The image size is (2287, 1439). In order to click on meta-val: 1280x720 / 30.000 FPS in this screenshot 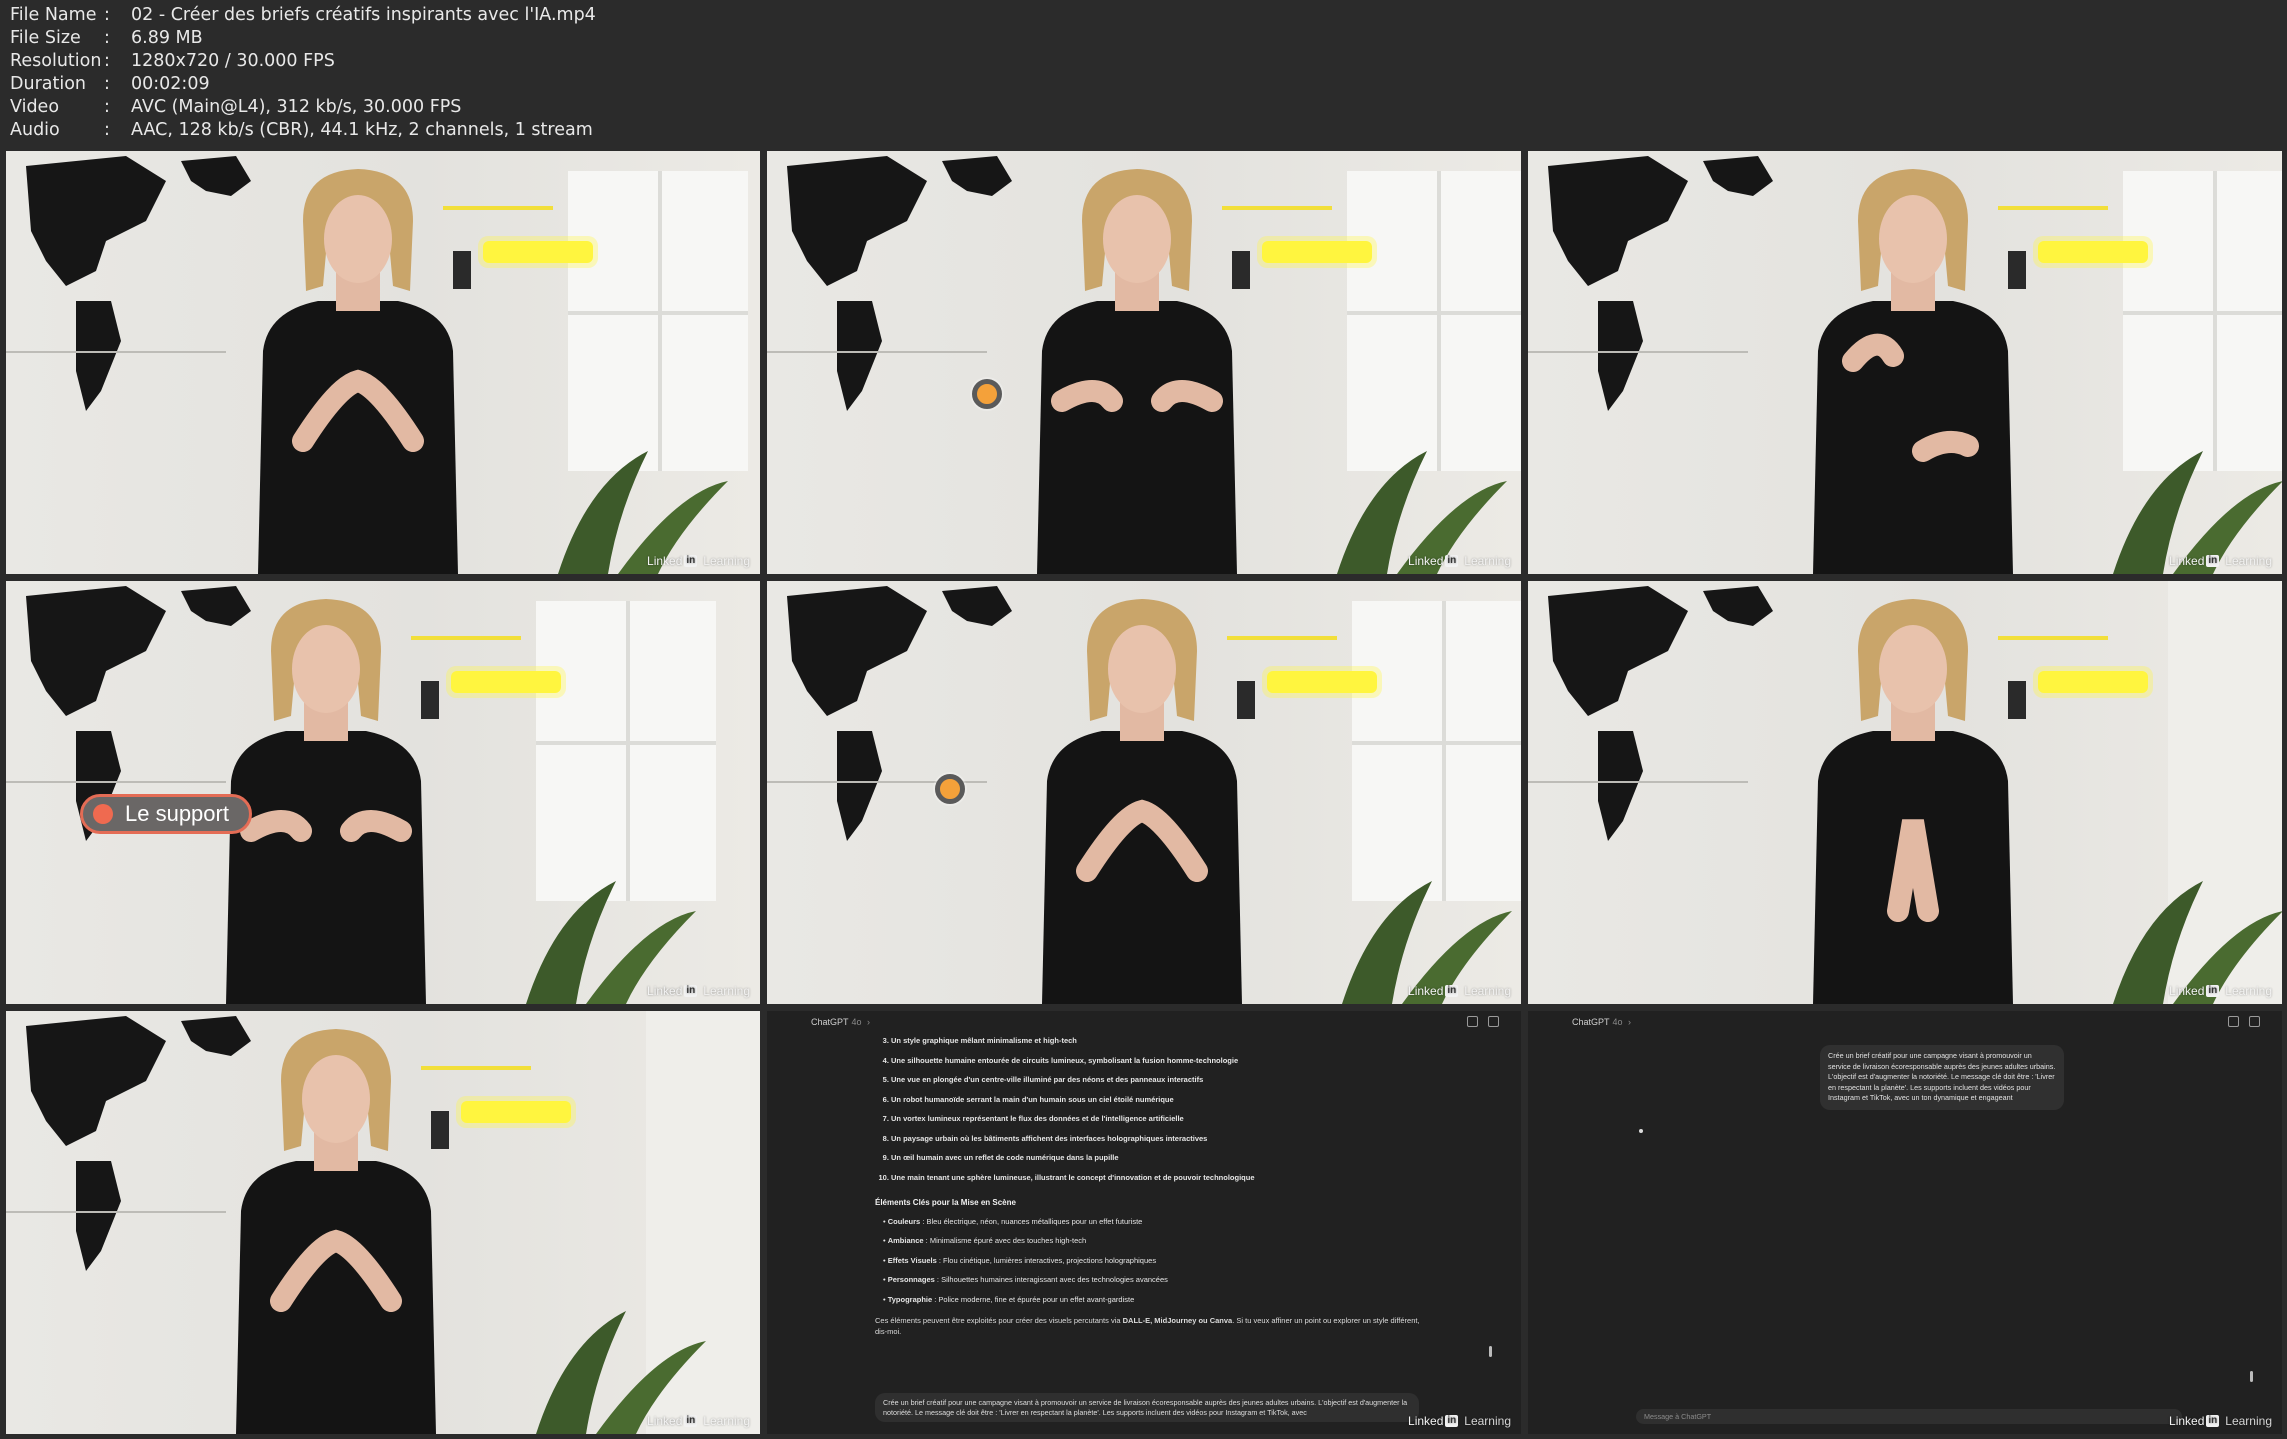, I will do `click(233, 61)`.